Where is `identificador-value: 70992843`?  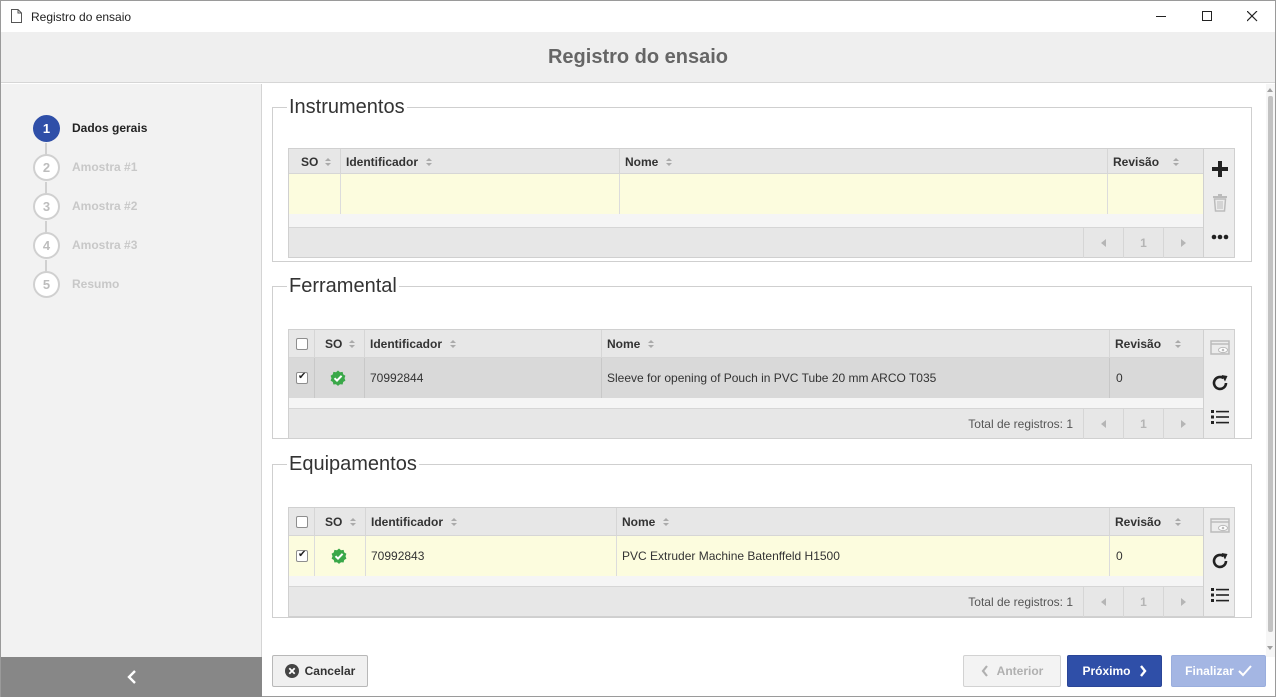 identificador-value: 70992843 is located at coordinates (398, 556).